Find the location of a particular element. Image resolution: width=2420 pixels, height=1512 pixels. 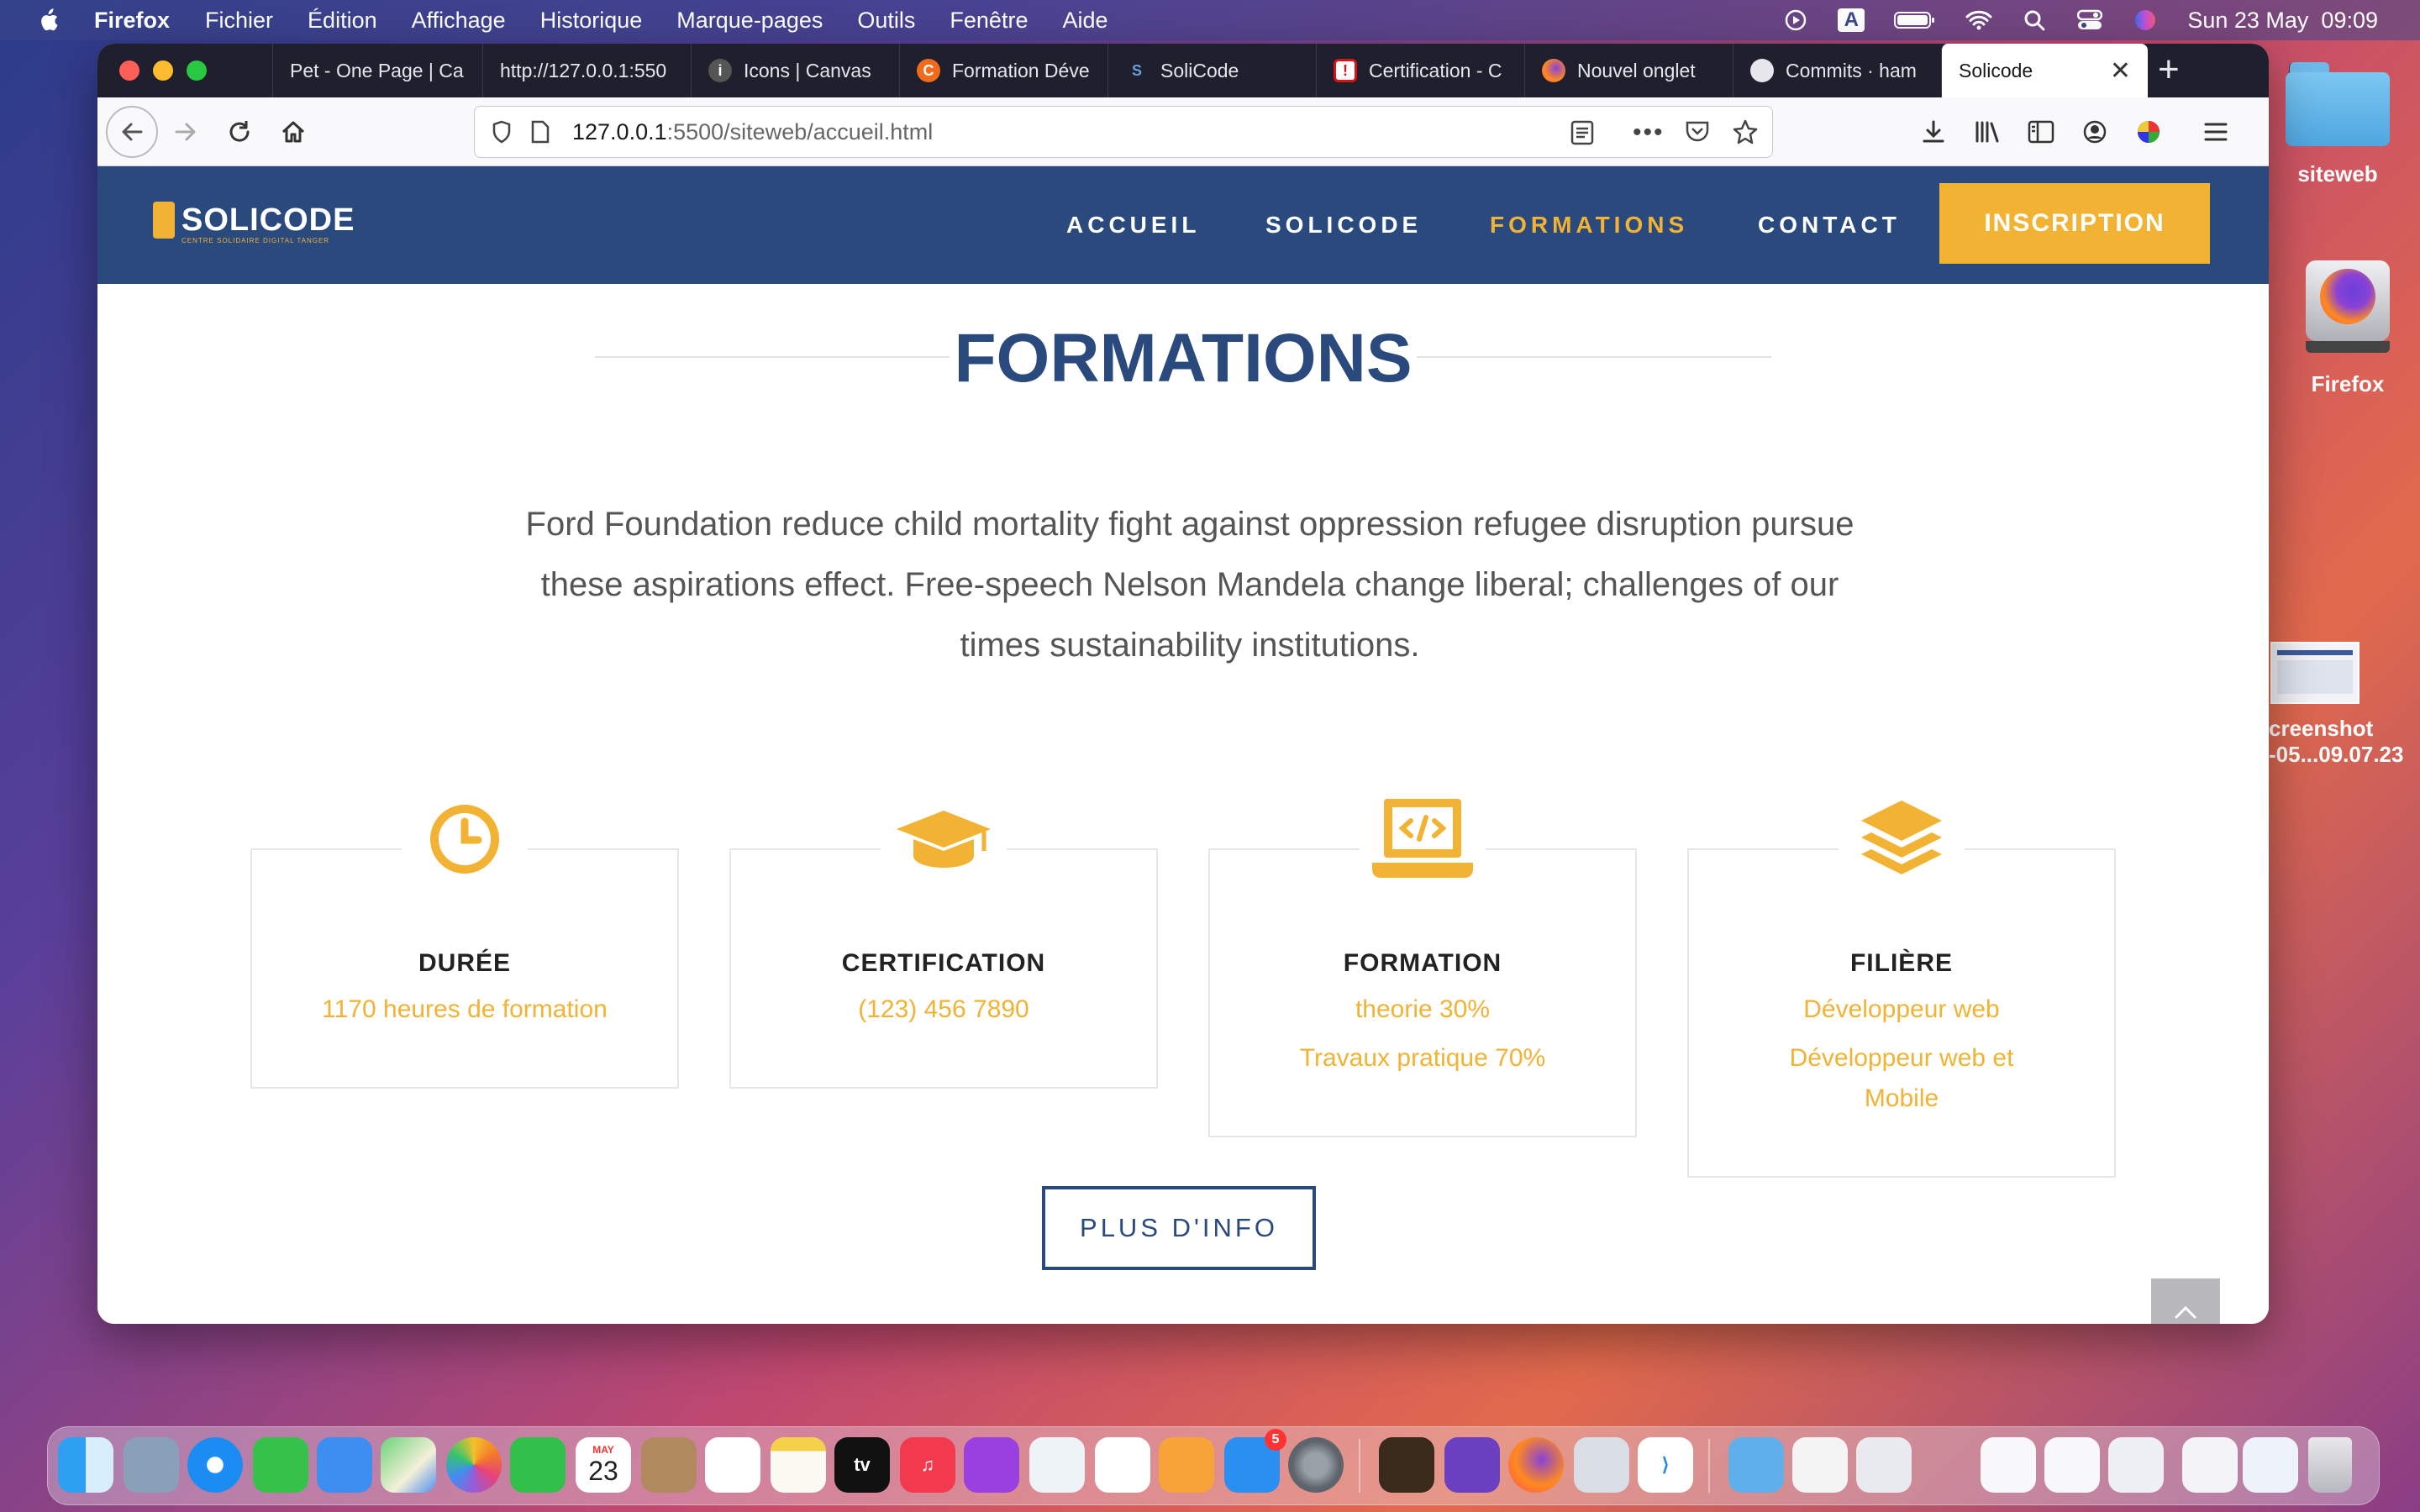

tracking-shield-icon is located at coordinates (501, 132).